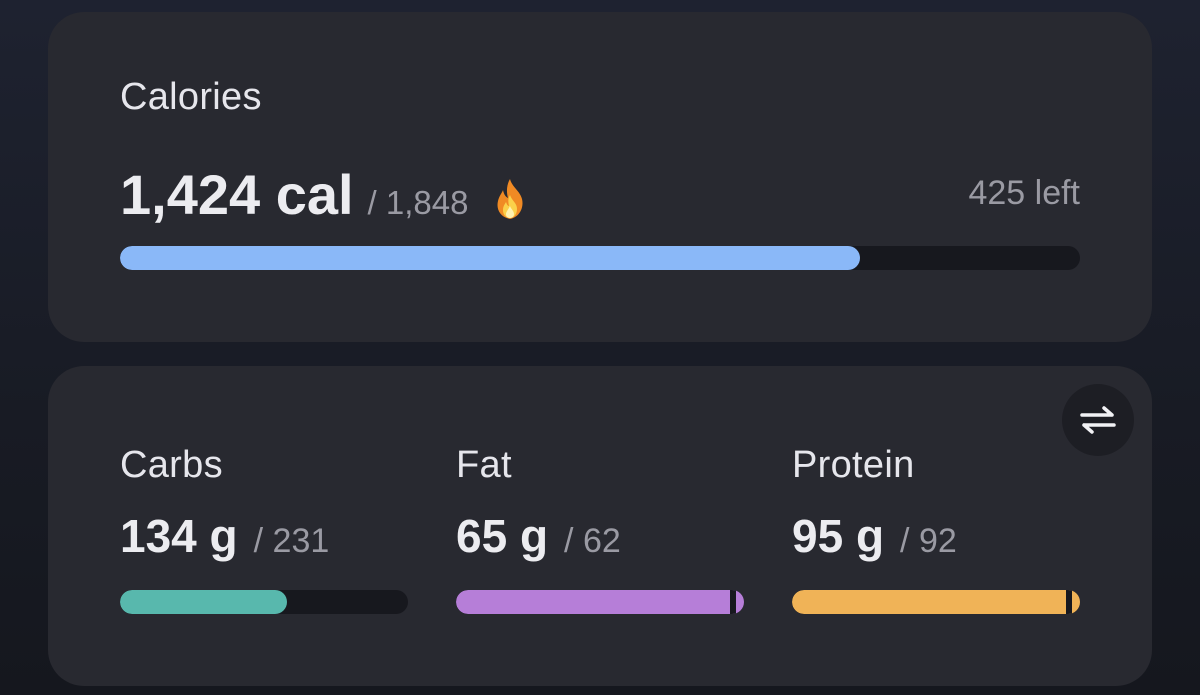 The height and width of the screenshot is (695, 1200). Describe the element at coordinates (237, 194) in the screenshot. I see `calories-consumed: 1,424 cal` at that location.